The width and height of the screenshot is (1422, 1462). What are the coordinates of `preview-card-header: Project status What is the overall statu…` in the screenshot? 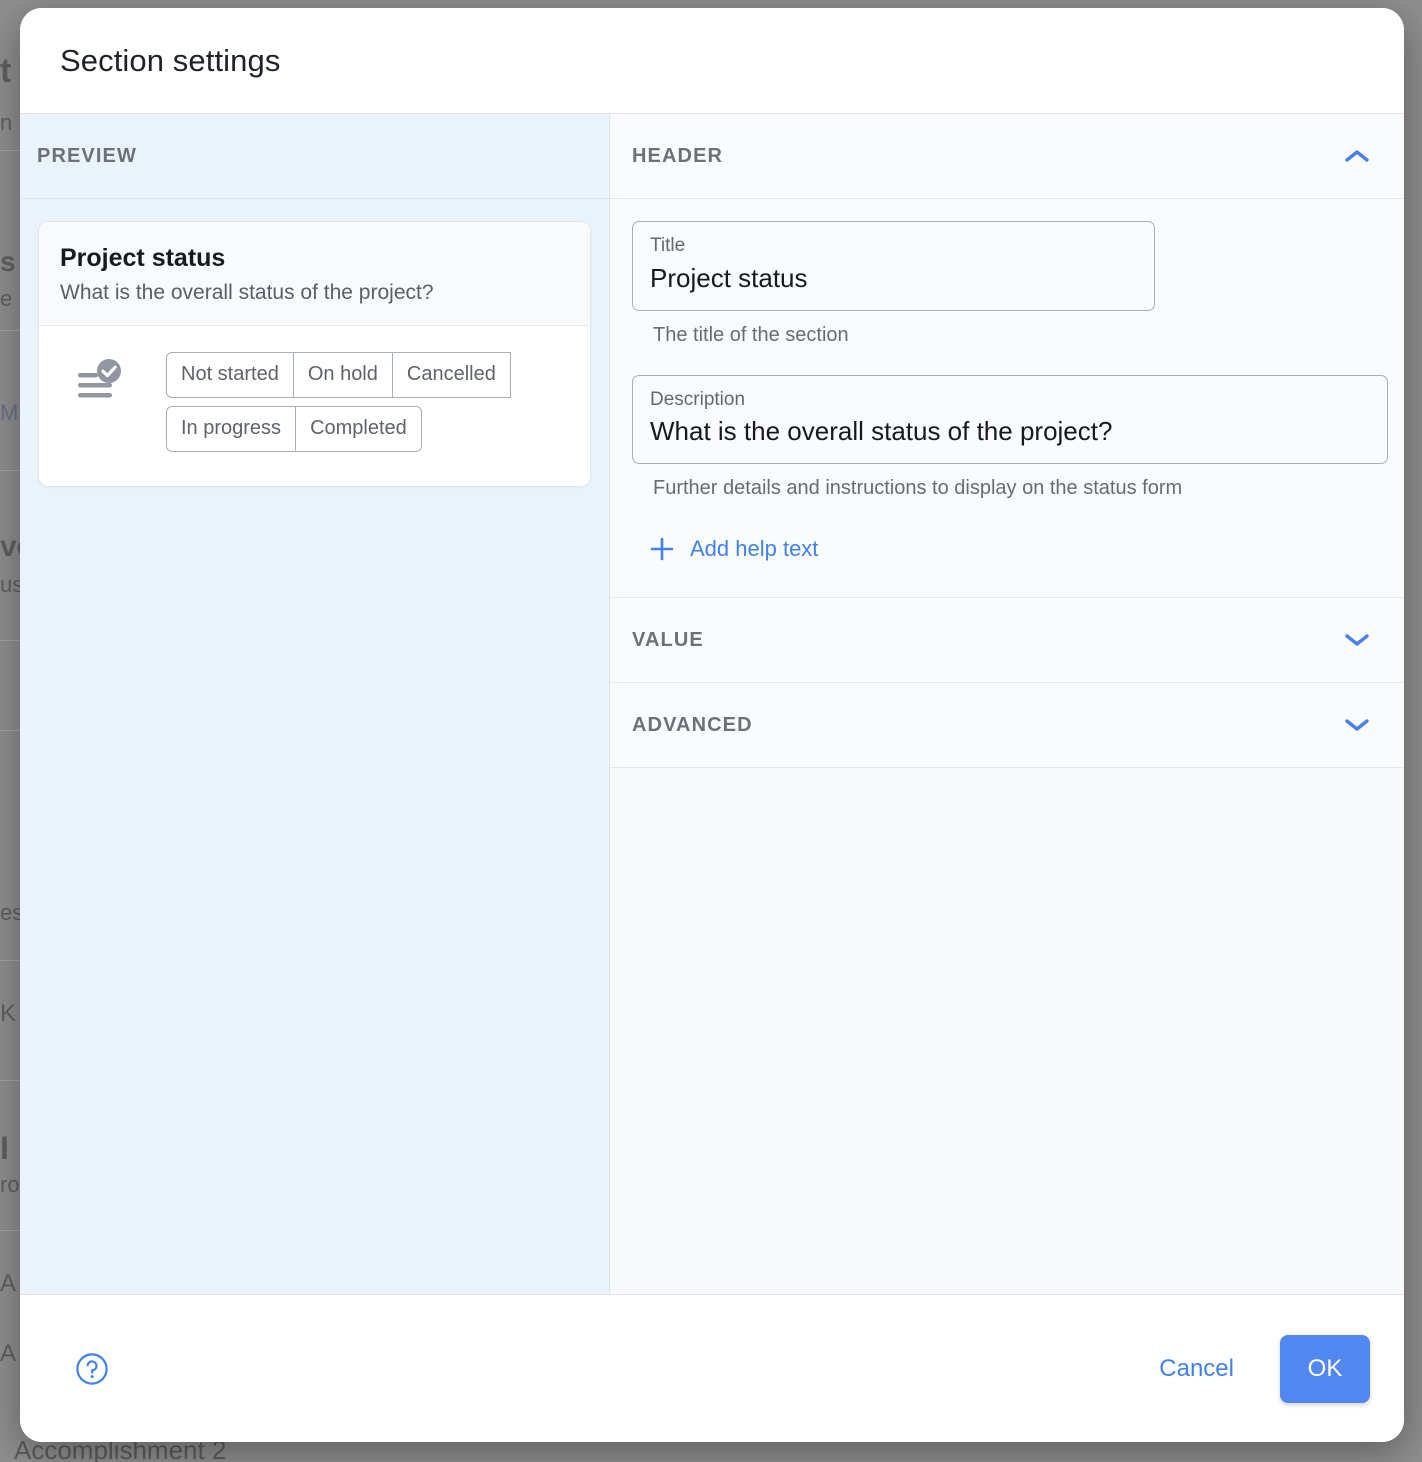 It's located at (314, 274).